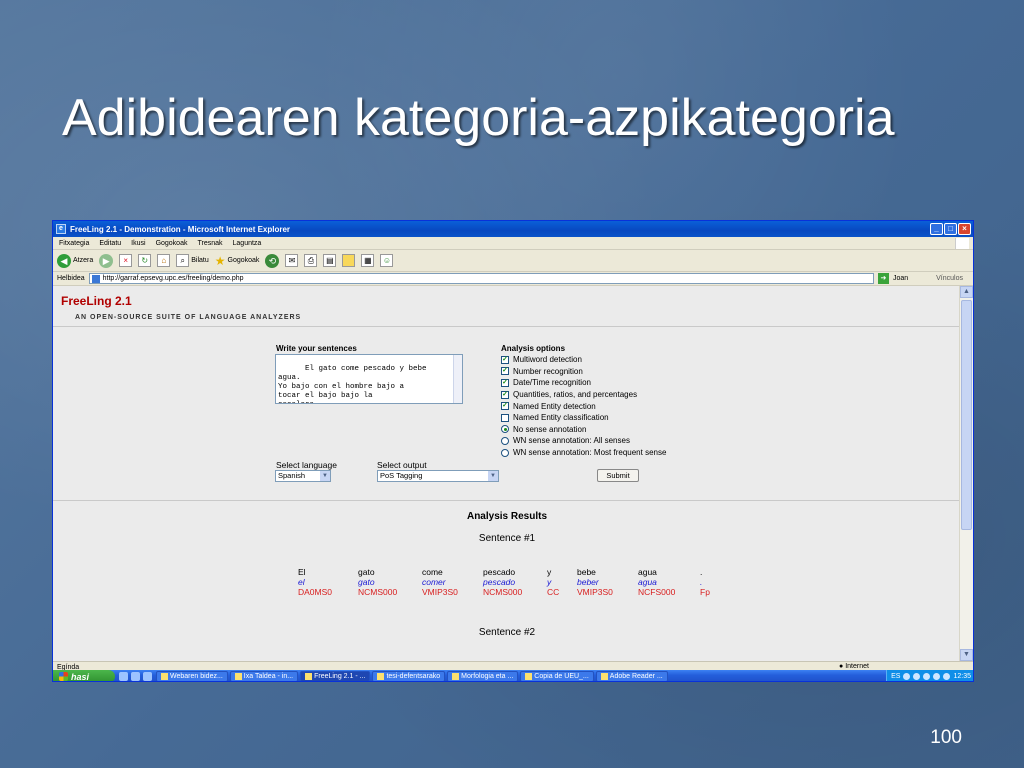 The height and width of the screenshot is (768, 1024). I want to click on search-icon: ⌕, so click(183, 260).